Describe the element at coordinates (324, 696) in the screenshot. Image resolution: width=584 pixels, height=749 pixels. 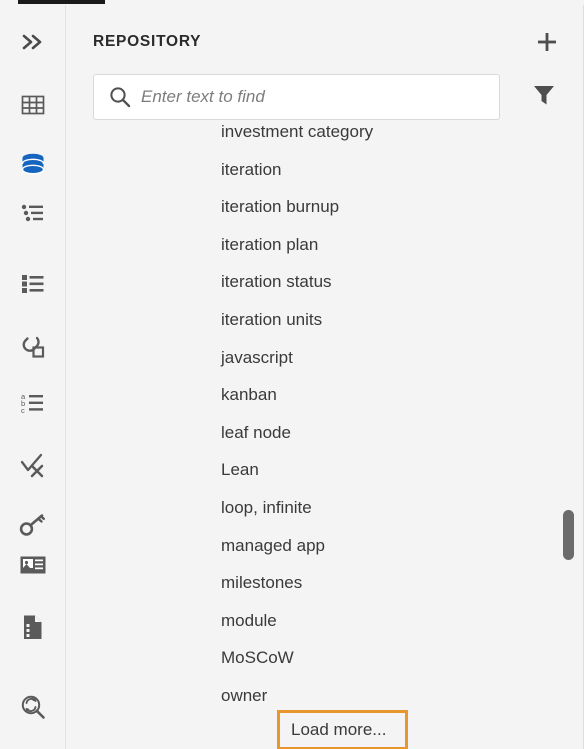
I see `list-item: owner` at that location.